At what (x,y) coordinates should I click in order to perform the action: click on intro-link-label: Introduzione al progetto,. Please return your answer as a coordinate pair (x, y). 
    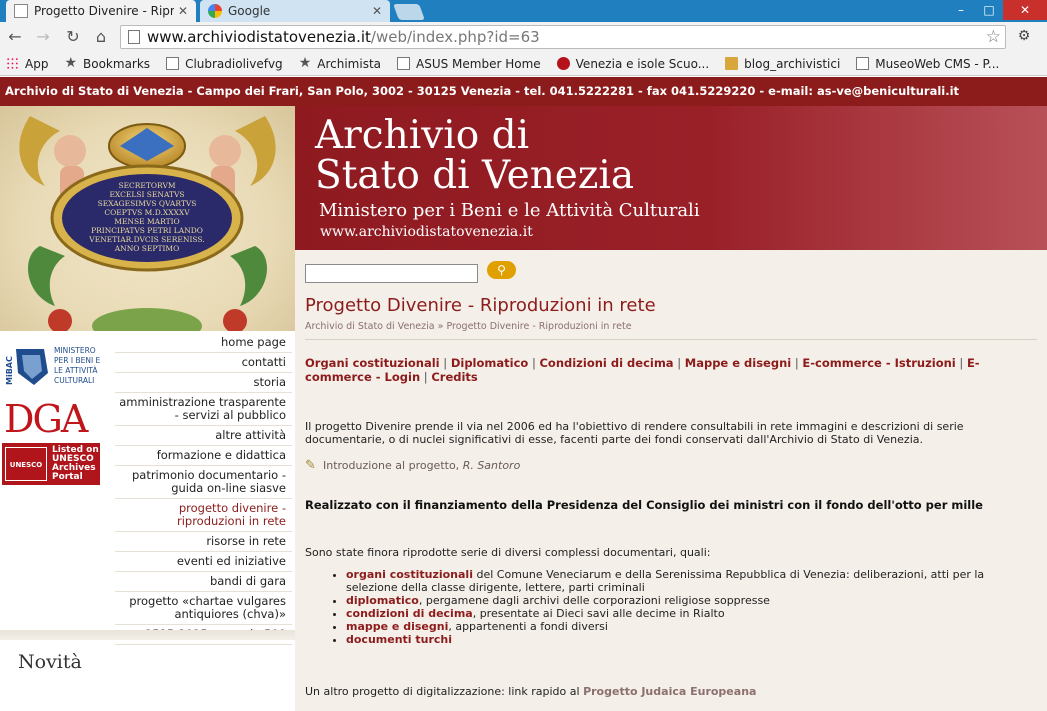
    Looking at the image, I should click on (391, 465).